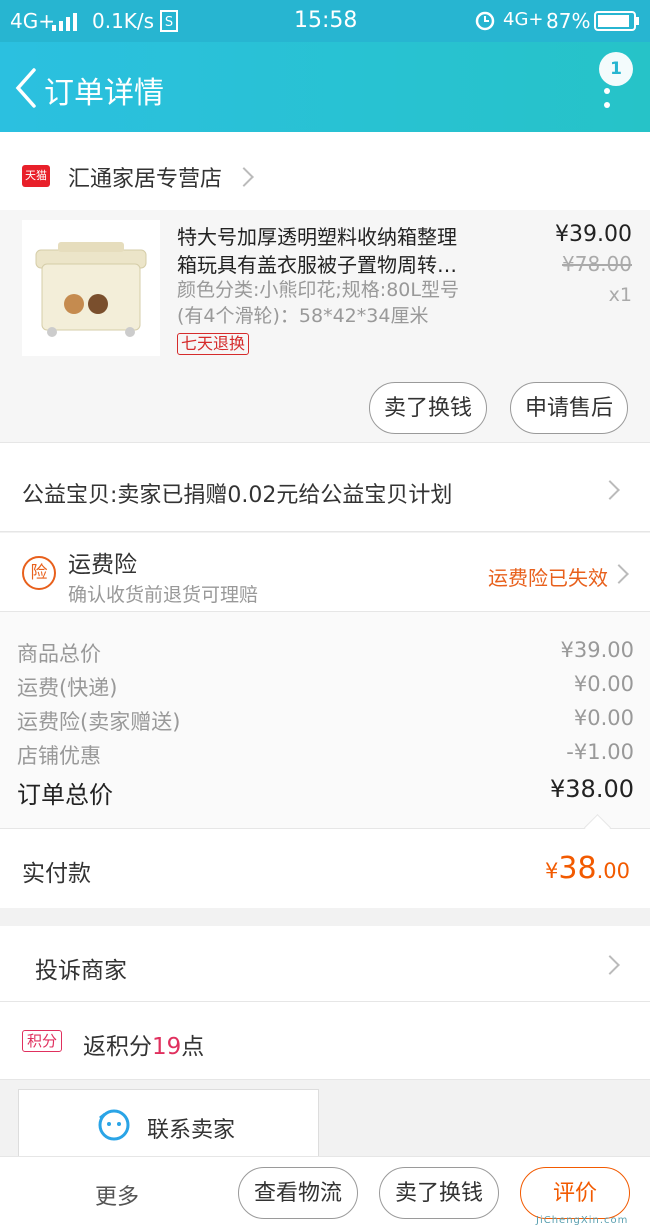 This screenshot has height=1228, width=650. What do you see at coordinates (552, 871) in the screenshot?
I see `payment-currency: ¥` at bounding box center [552, 871].